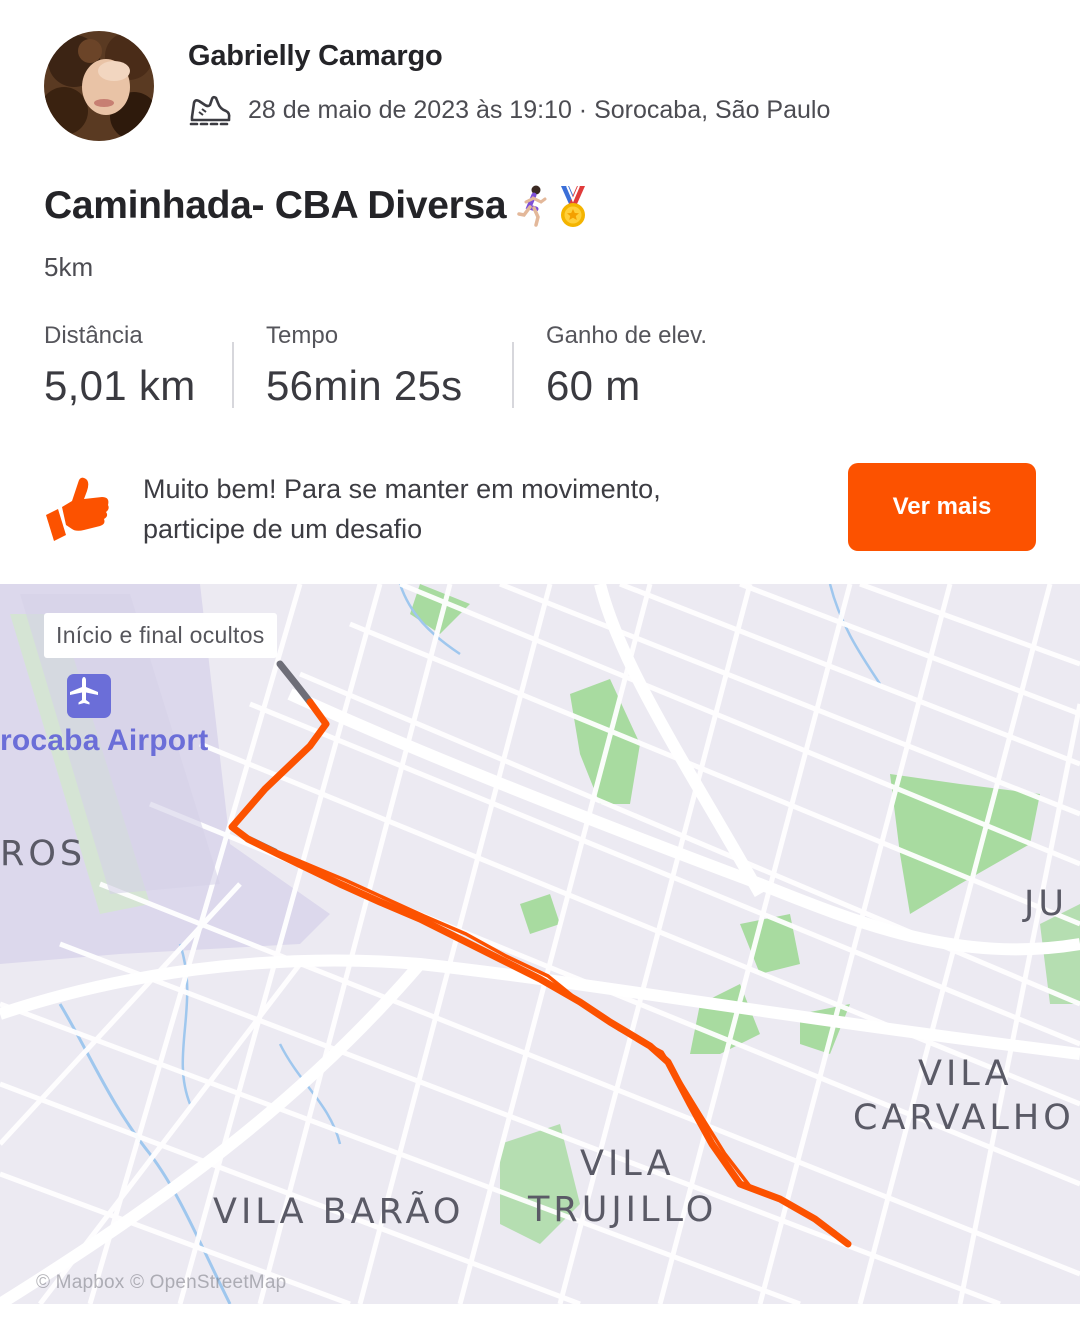 This screenshot has height=1331, width=1080. Describe the element at coordinates (283, 529) in the screenshot. I see `challenge-text-line: participe de um desafio` at that location.